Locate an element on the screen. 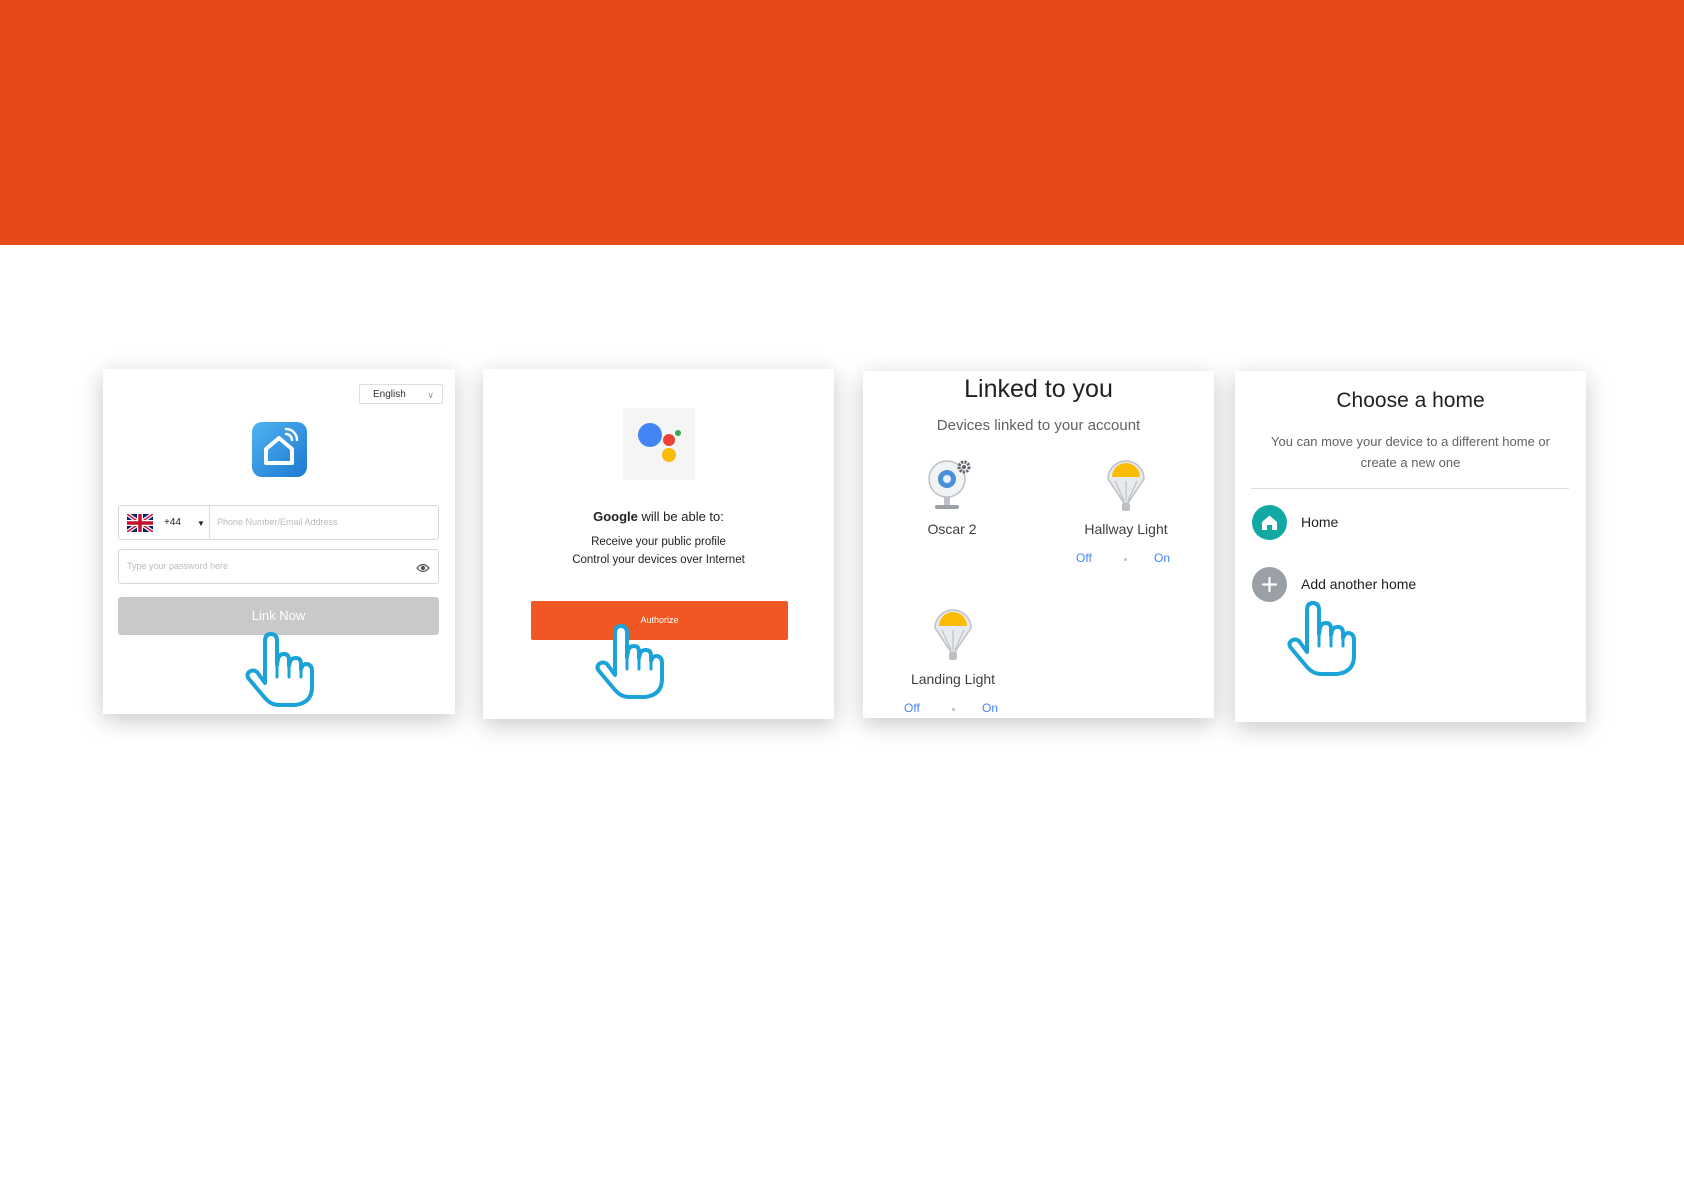 Image resolution: width=1684 pixels, height=1185 pixels. page-title: Linked to you is located at coordinates (1038, 389).